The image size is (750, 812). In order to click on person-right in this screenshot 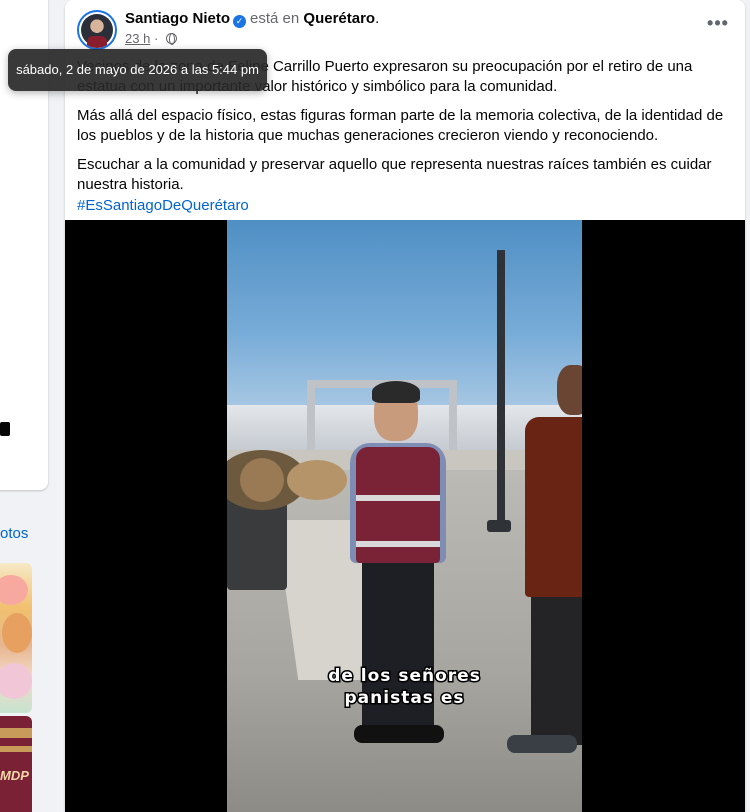, I will do `click(544, 585)`.